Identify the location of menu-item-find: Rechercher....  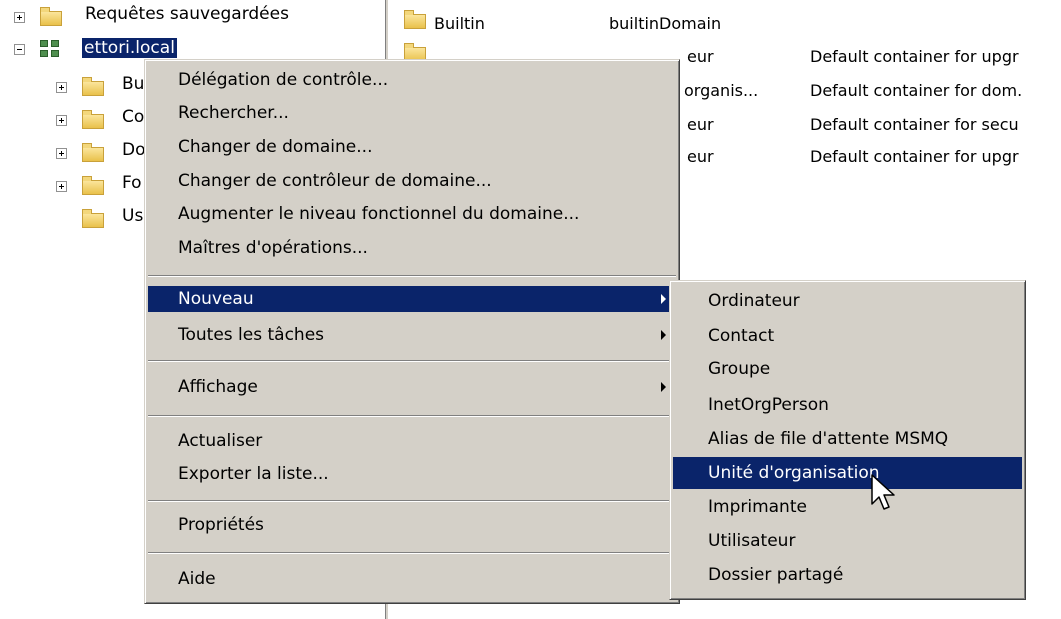
(412, 113).